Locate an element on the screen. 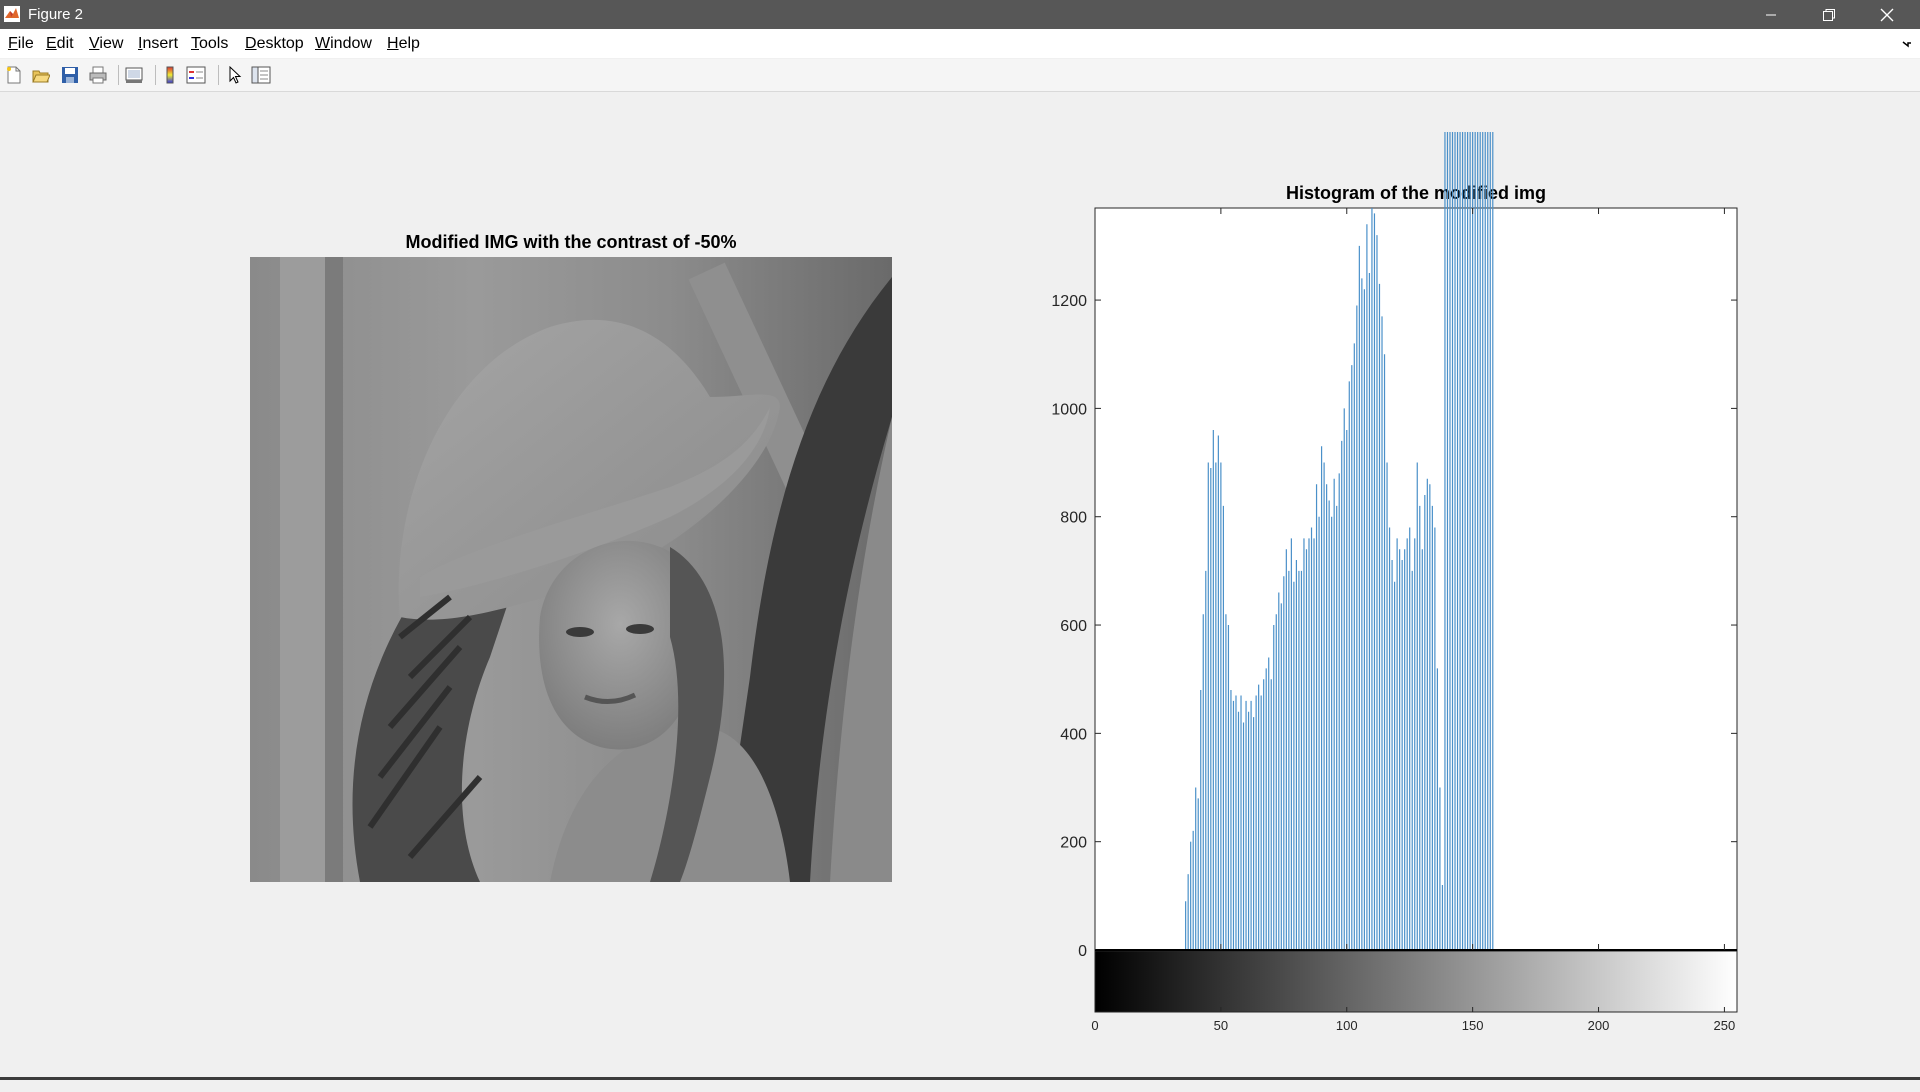  x-tick-label: 150 is located at coordinates (1473, 1025).